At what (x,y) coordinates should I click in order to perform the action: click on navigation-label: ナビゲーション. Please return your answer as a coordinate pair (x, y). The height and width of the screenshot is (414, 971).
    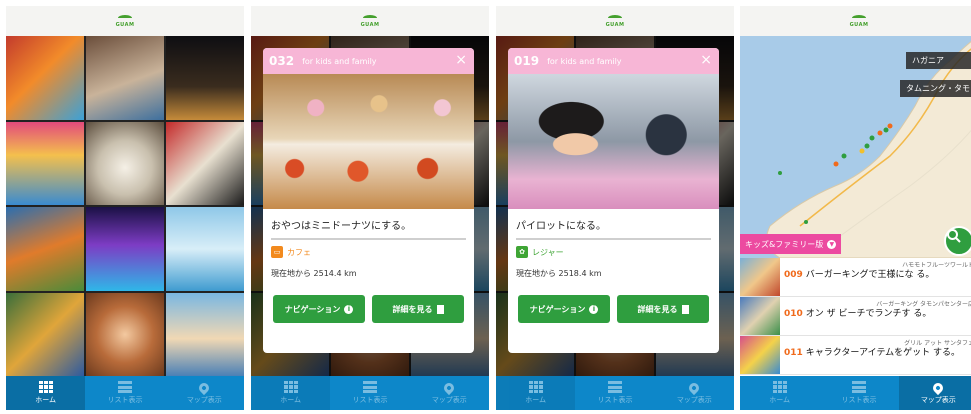
    Looking at the image, I should click on (312, 309).